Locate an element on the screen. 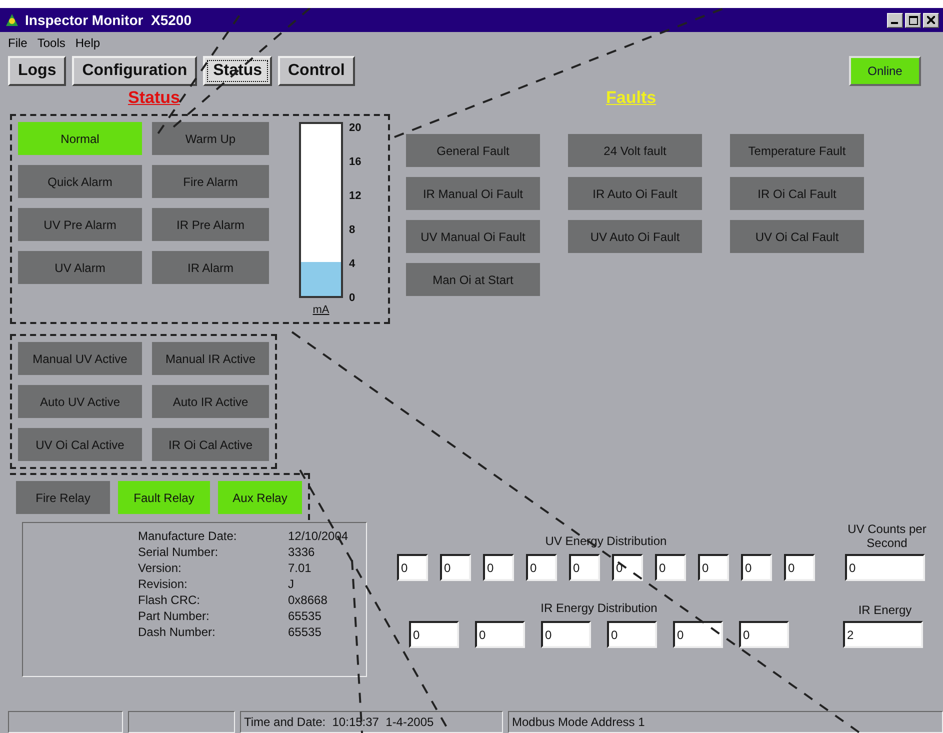  tab: Logs is located at coordinates (37, 71).